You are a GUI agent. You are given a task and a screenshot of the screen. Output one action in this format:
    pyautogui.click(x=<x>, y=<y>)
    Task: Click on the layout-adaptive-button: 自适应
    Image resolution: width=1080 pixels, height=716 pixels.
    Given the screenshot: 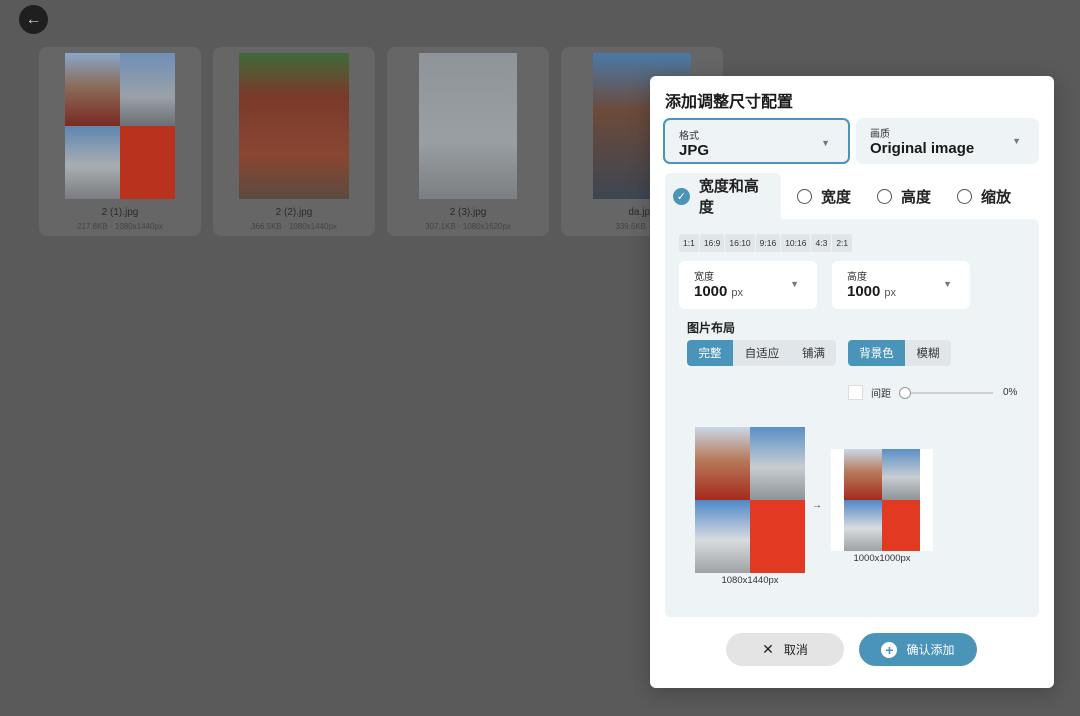 What is the action you would take?
    pyautogui.click(x=762, y=353)
    